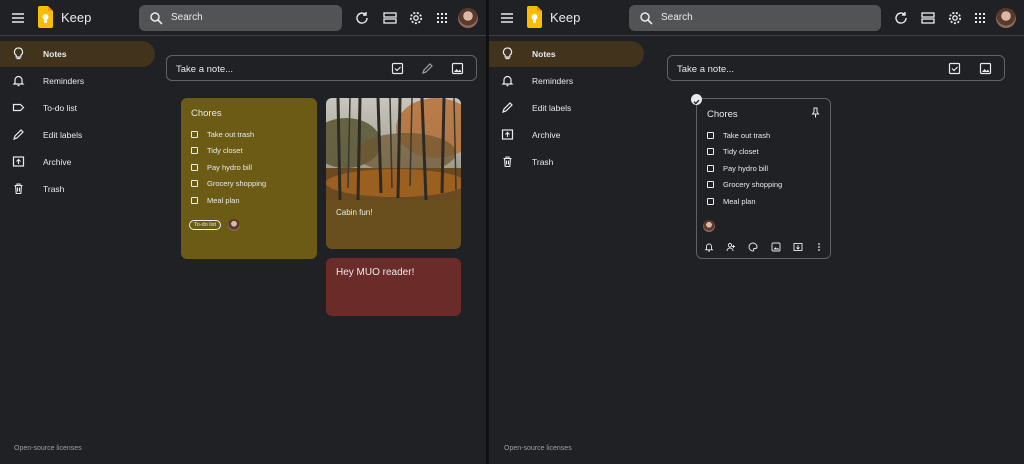  I want to click on remind-me-bell-icon, so click(709, 247).